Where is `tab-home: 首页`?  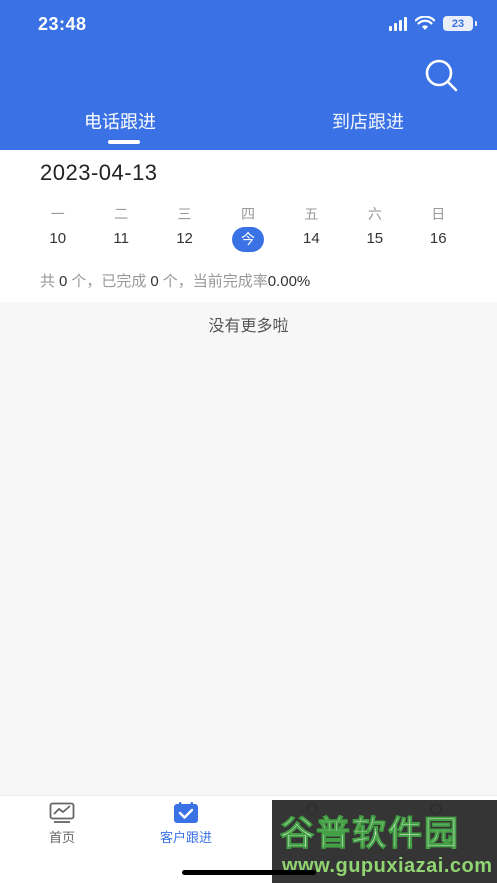
tab-home: 首页 is located at coordinates (62, 824).